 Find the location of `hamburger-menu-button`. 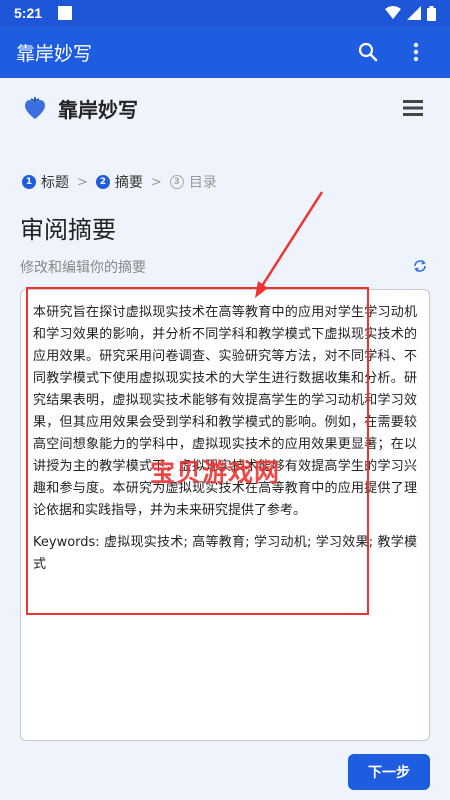

hamburger-menu-button is located at coordinates (413, 108).